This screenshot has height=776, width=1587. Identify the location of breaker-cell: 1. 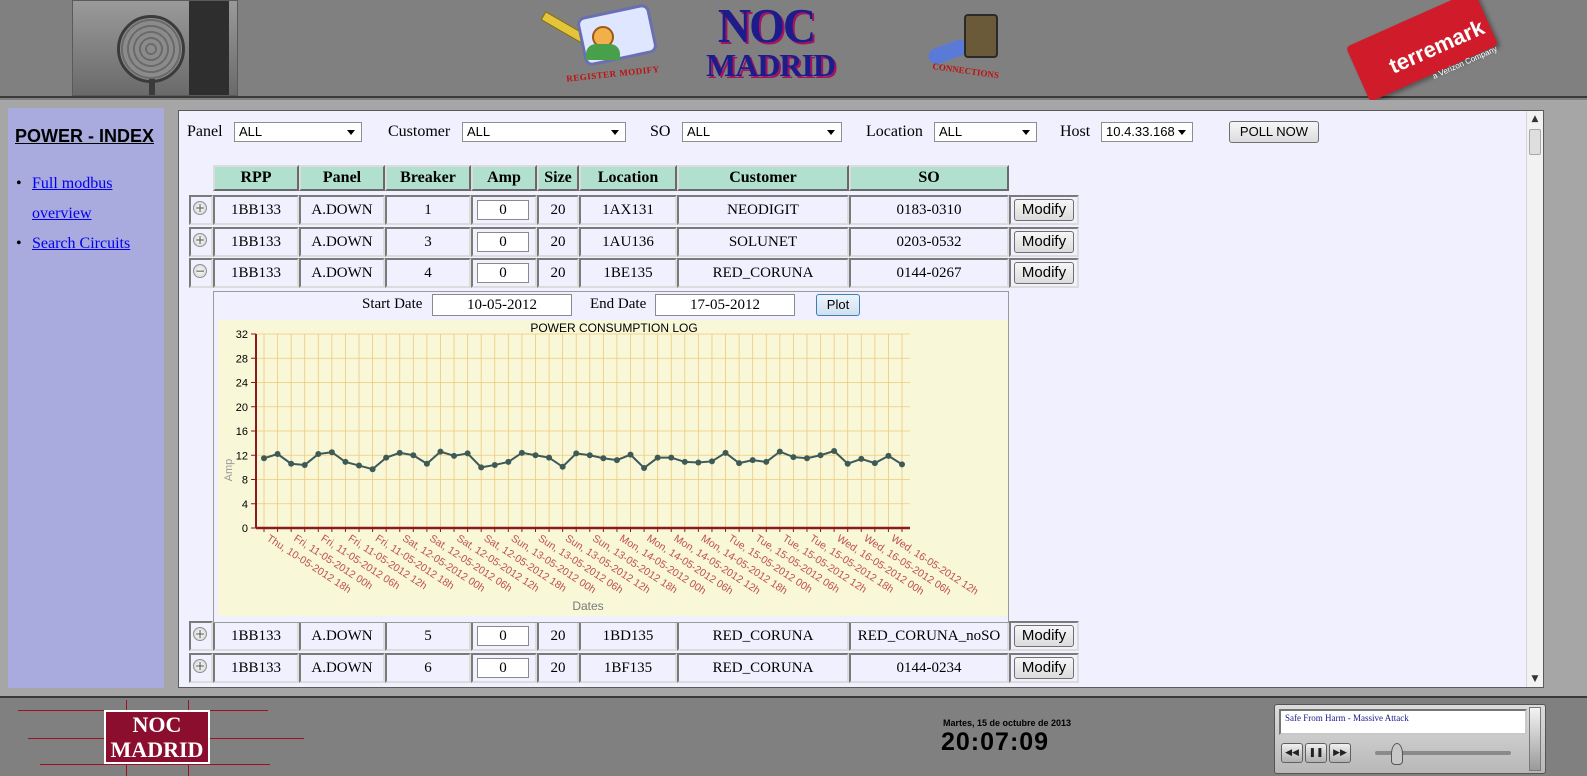
(428, 210).